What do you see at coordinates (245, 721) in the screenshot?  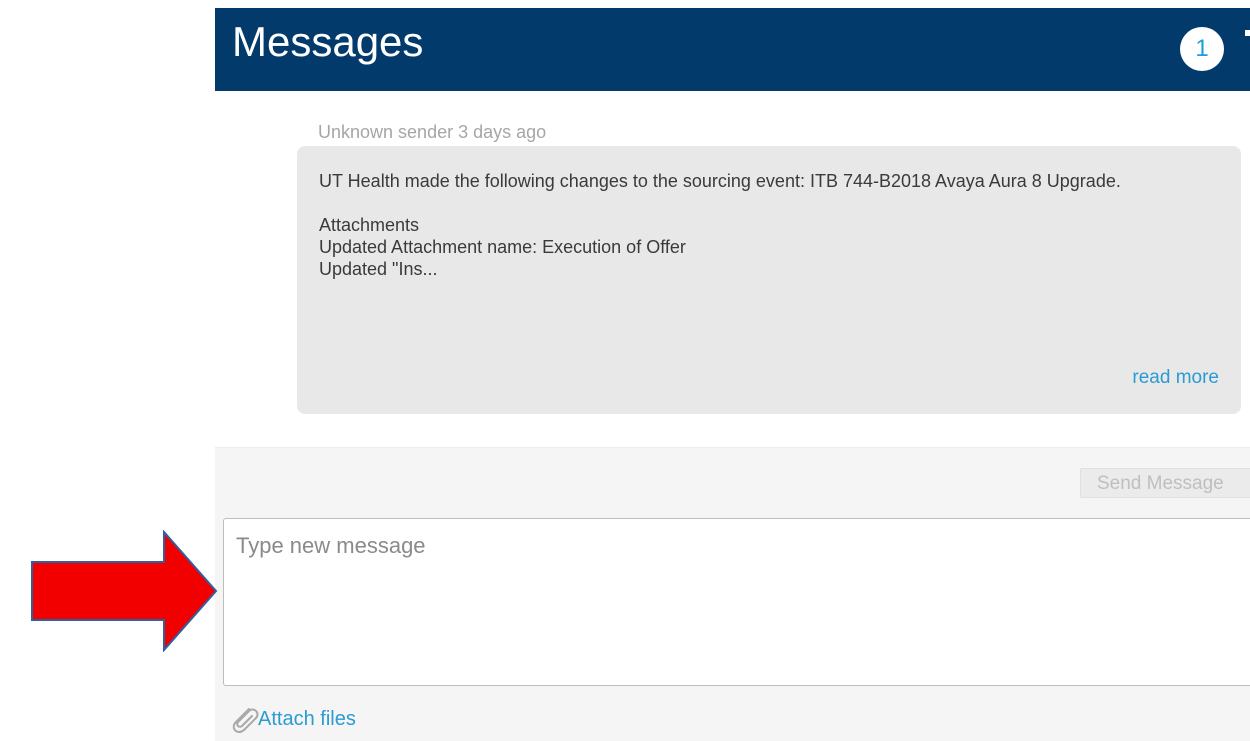 I see `paperclip-icon` at bounding box center [245, 721].